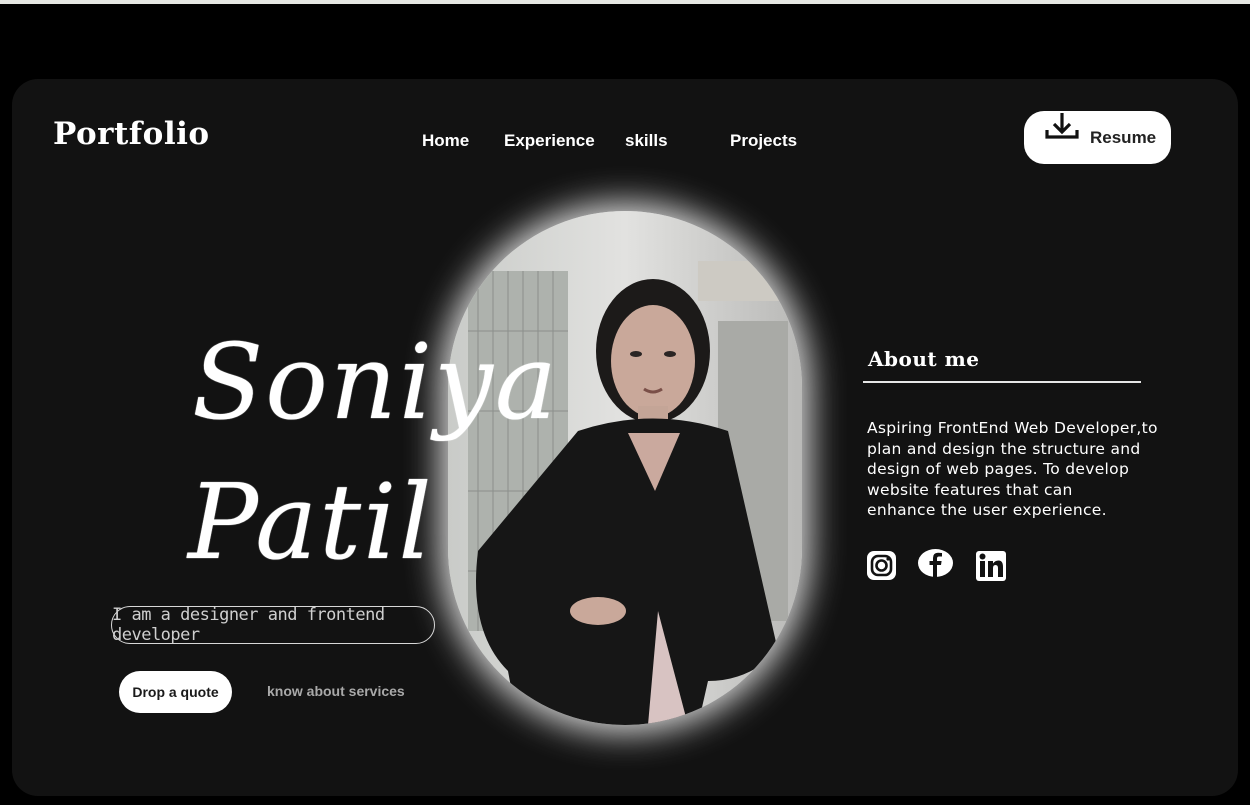 The height and width of the screenshot is (805, 1250). Describe the element at coordinates (881, 565) in the screenshot. I see `instagram-icon` at that location.